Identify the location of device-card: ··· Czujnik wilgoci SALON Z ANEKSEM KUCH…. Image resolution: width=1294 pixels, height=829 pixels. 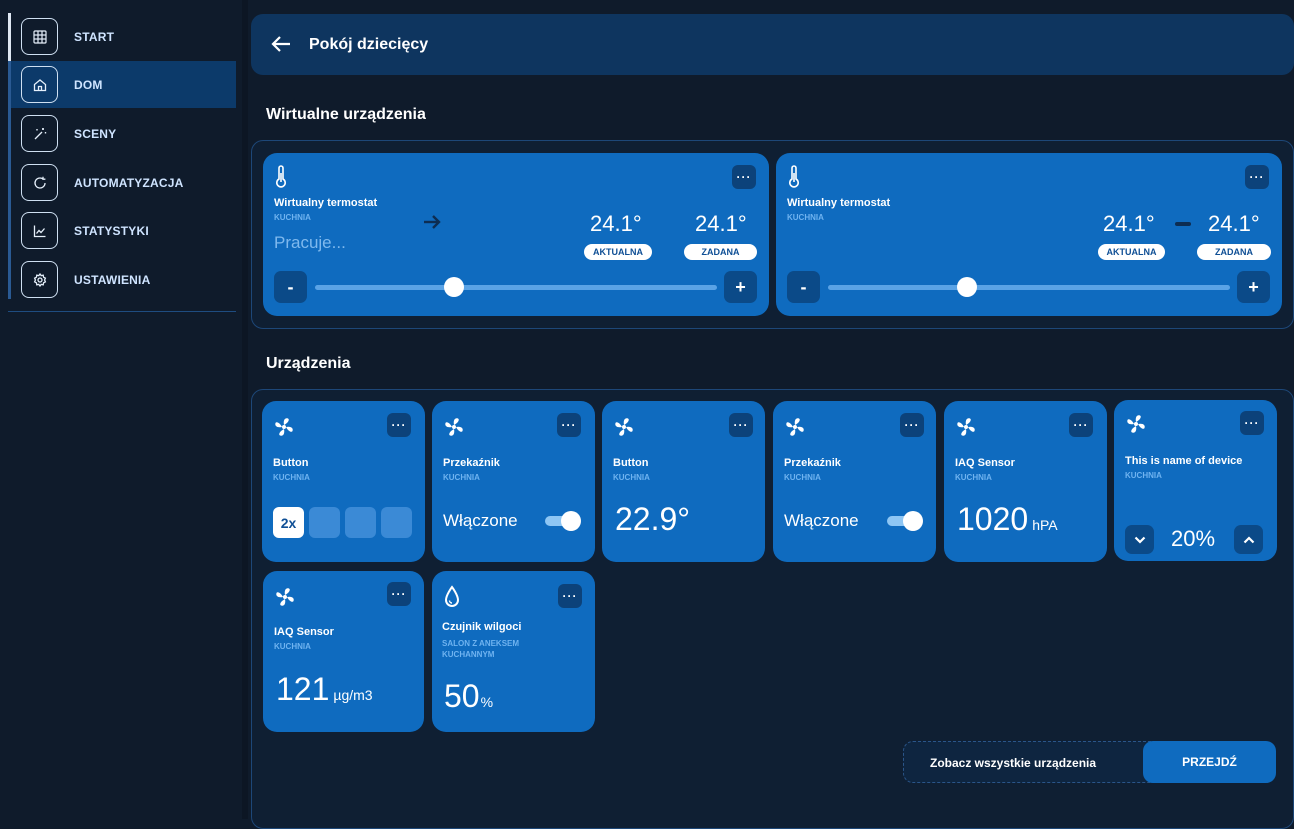
(513, 651).